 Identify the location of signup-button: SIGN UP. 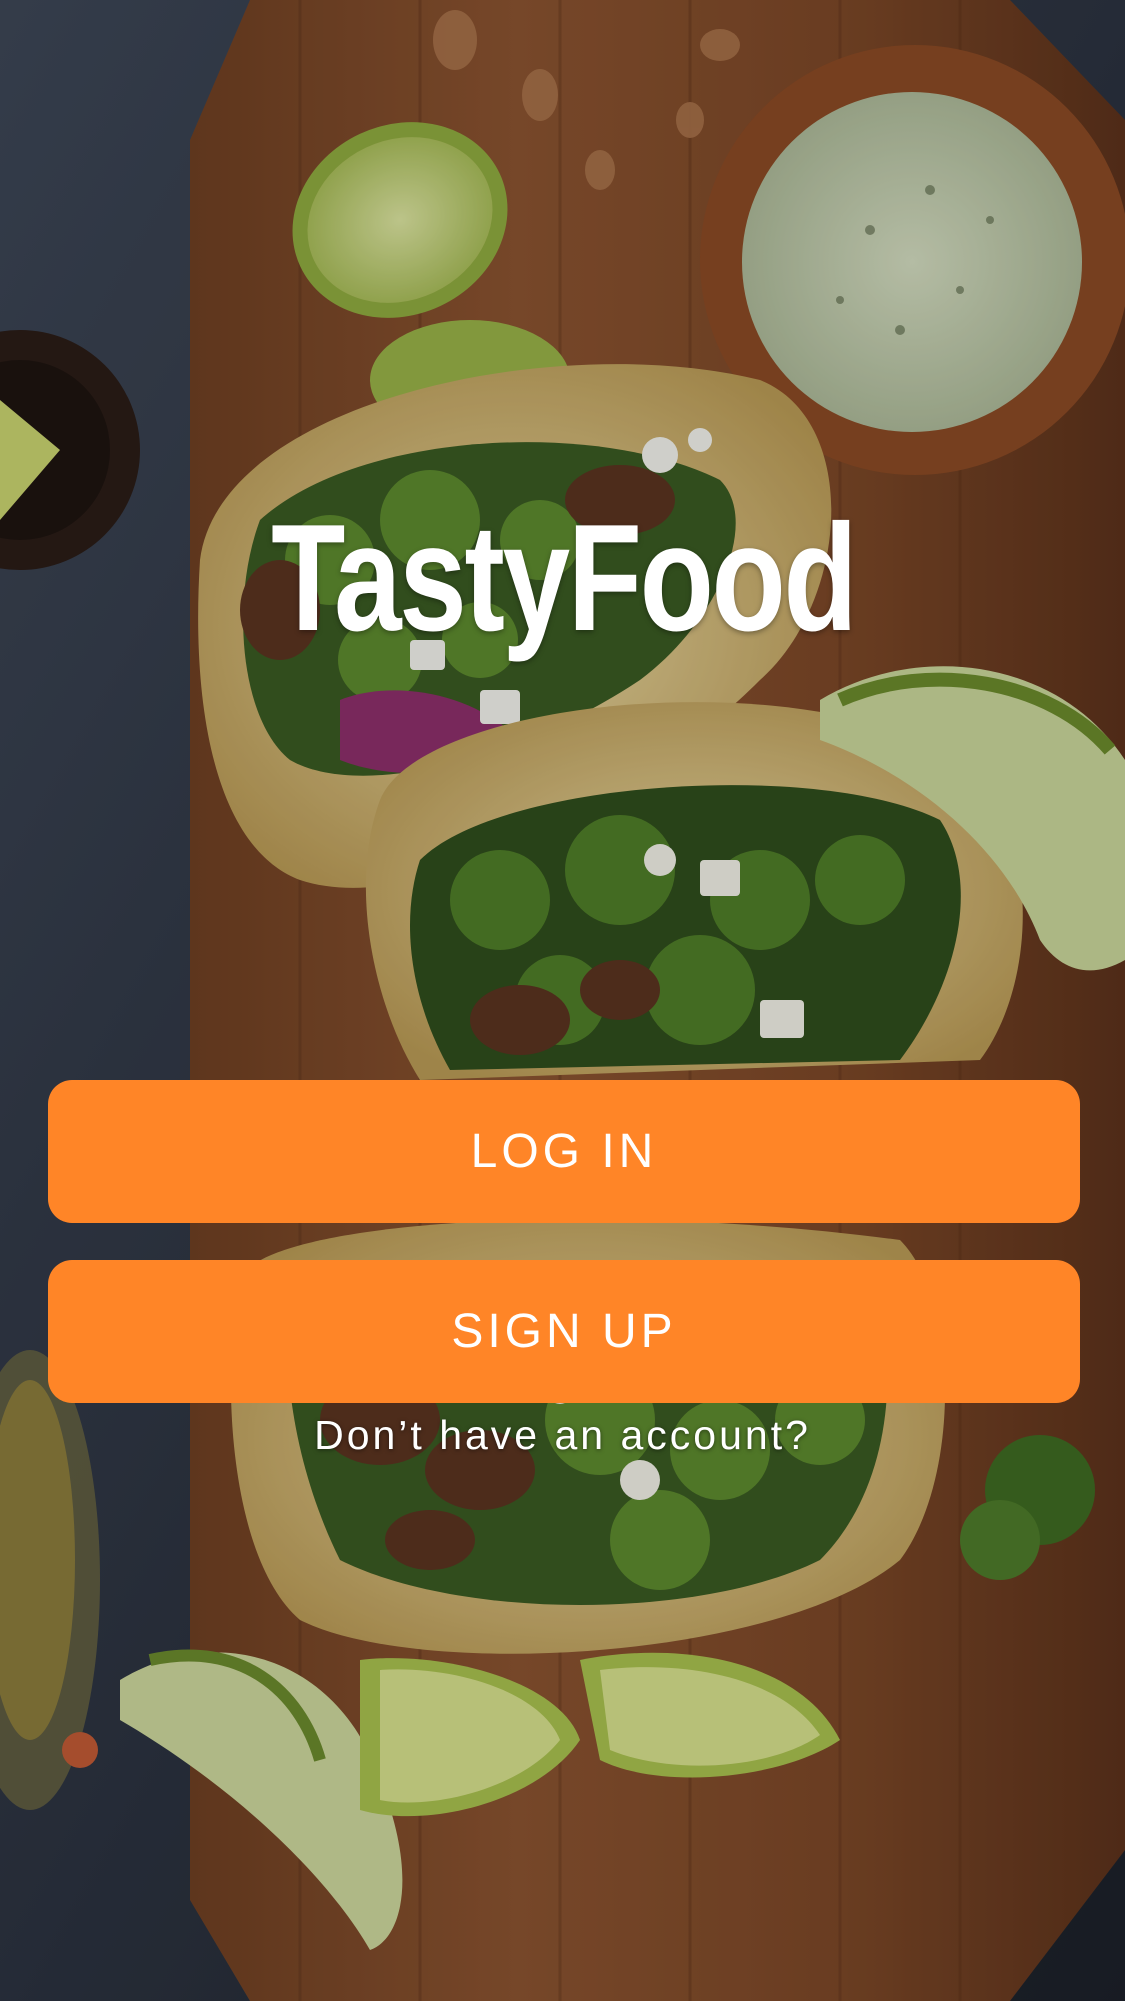
(564, 1331).